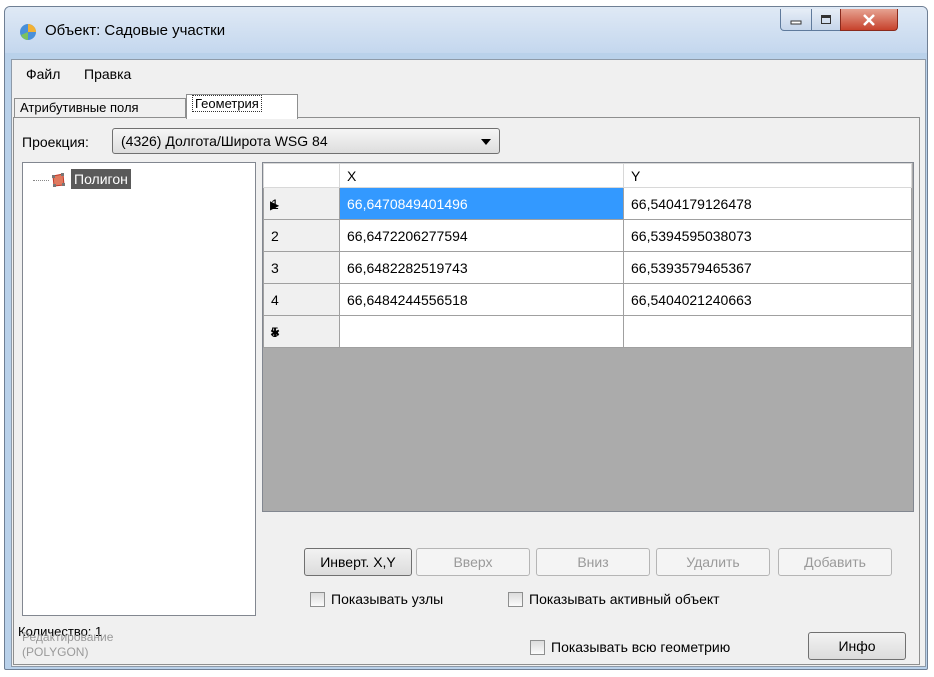  I want to click on chevron-down-icon, so click(486, 142).